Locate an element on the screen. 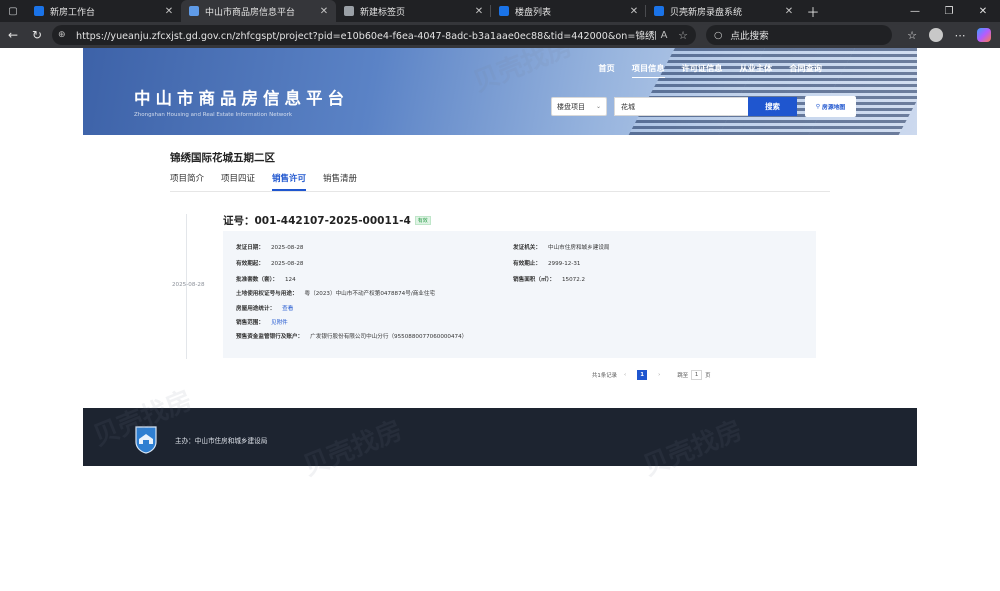 This screenshot has width=1000, height=591. browser-tab-1: 中山市商品房信息平台 ✕ is located at coordinates (258, 11).